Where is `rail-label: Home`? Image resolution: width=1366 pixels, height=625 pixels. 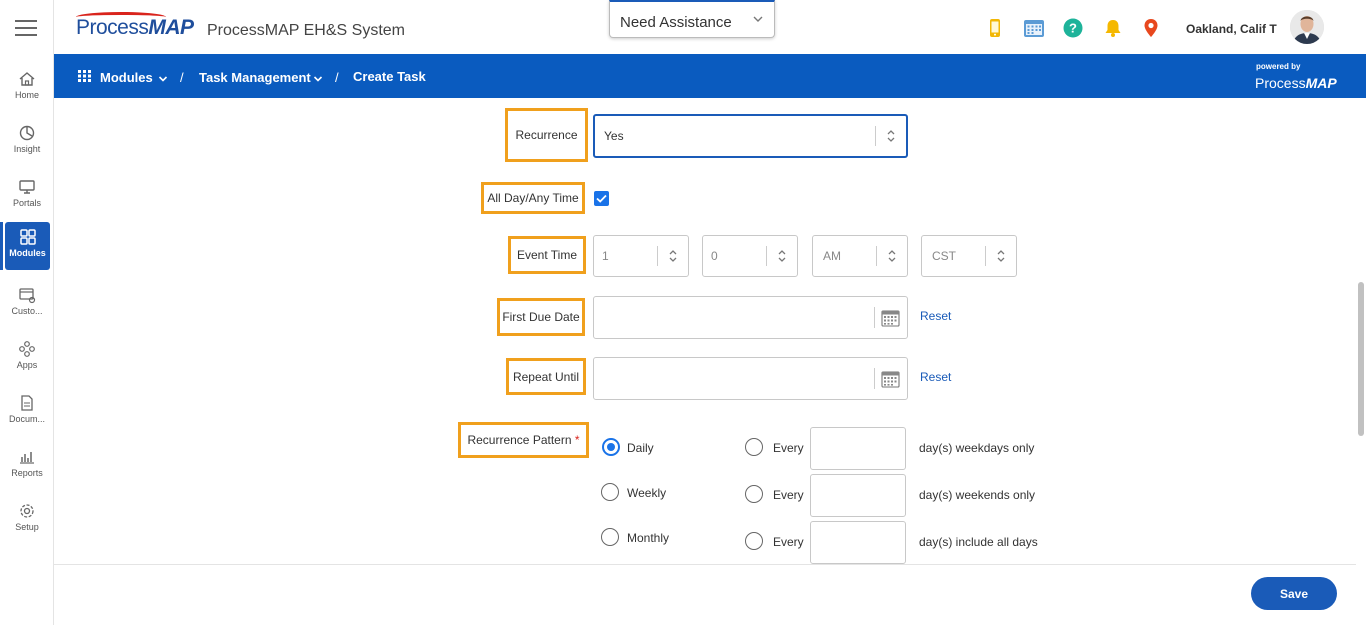
rail-label: Home is located at coordinates (26, 95).